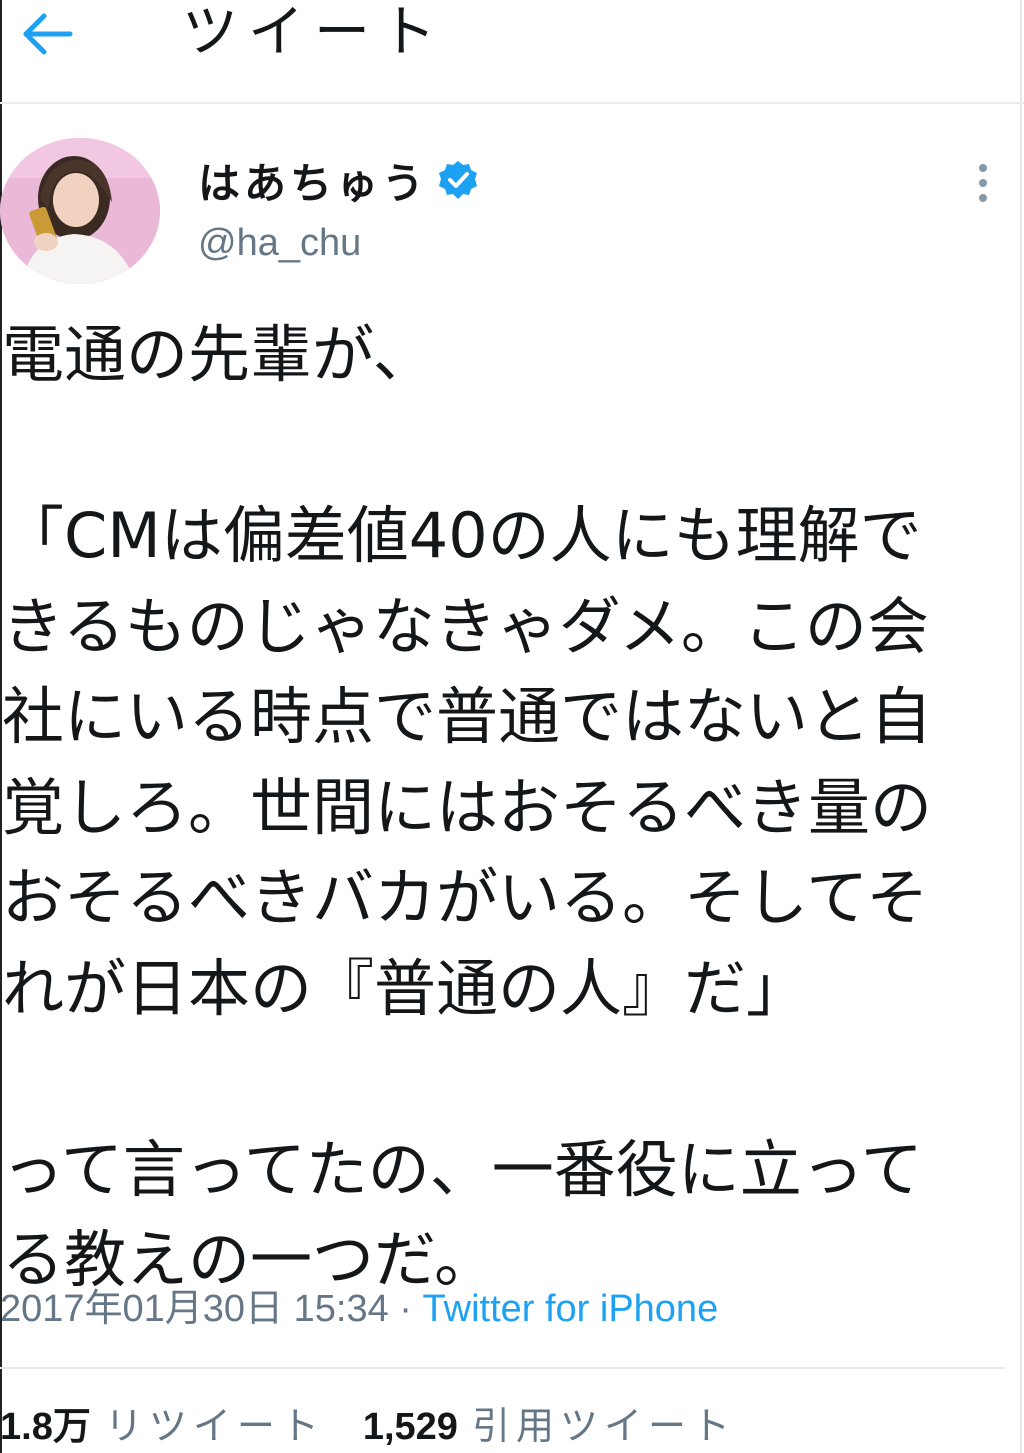 The height and width of the screenshot is (1453, 1024). Describe the element at coordinates (603, 1426) in the screenshot. I see `quote-tweets-label: 引用ツイート` at that location.